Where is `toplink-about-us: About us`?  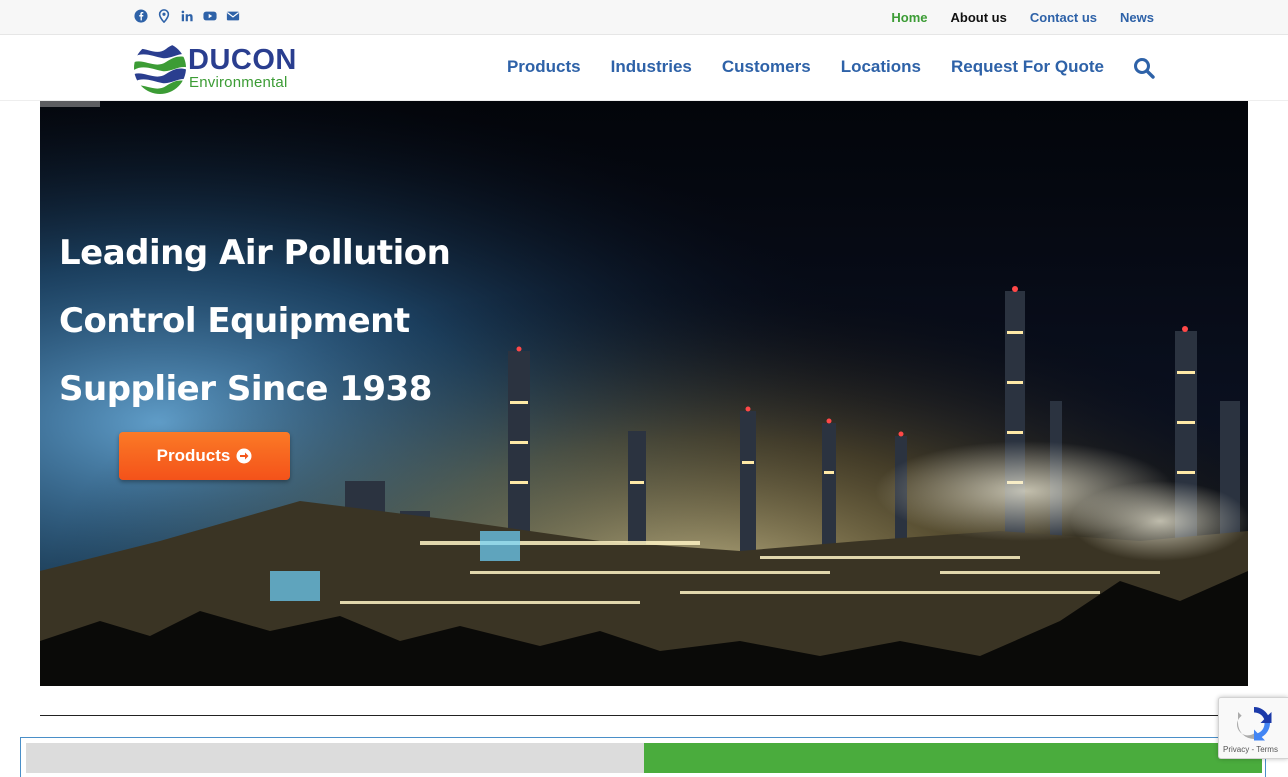 toplink-about-us: About us is located at coordinates (979, 17).